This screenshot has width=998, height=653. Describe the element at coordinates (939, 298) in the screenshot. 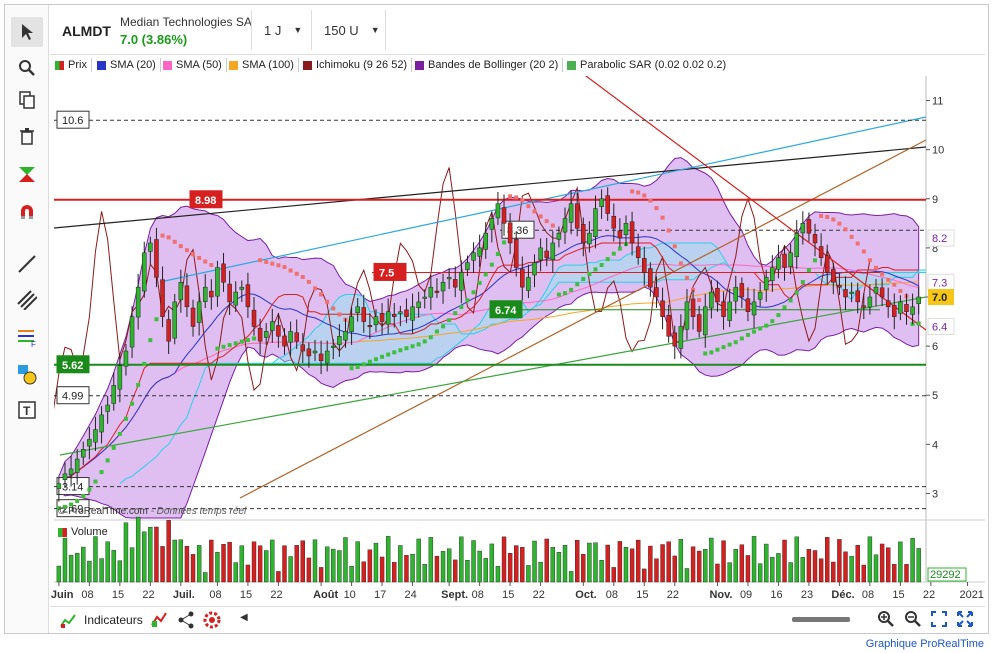

I see `current-price-label: 7.0` at that location.